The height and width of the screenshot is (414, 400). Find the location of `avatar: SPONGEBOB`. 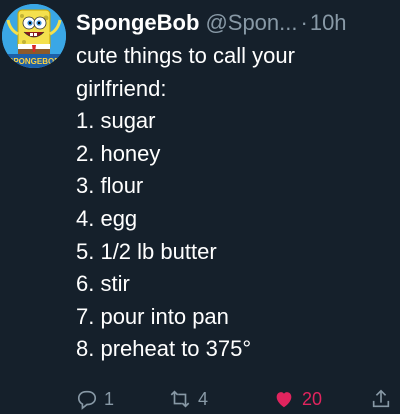

avatar: SPONGEBOB is located at coordinates (34, 36).